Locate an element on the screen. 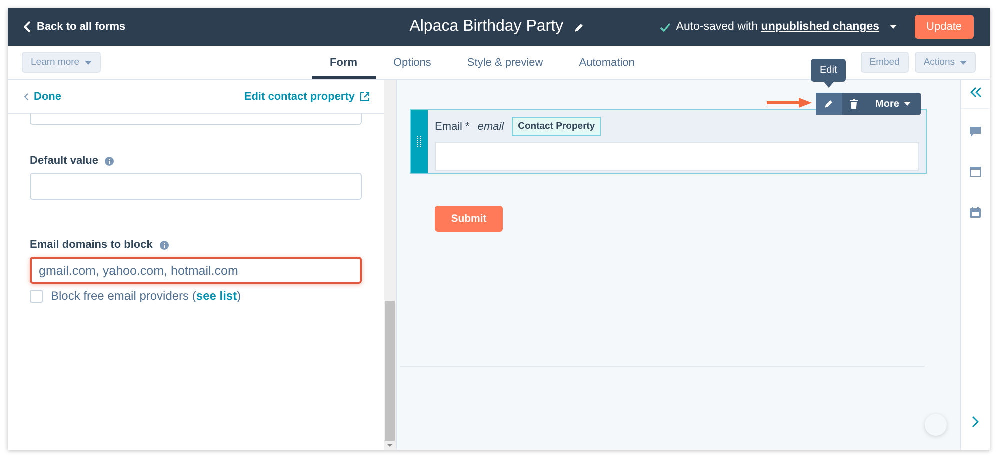  tab: Style & preview is located at coordinates (505, 62).